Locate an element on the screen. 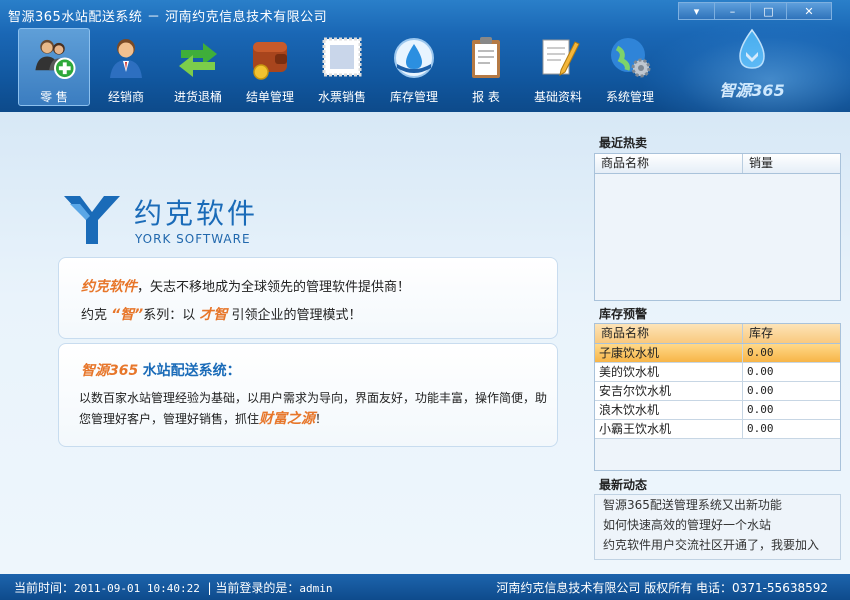 The width and height of the screenshot is (850, 600). column-header-sales: 销量 is located at coordinates (791, 163).